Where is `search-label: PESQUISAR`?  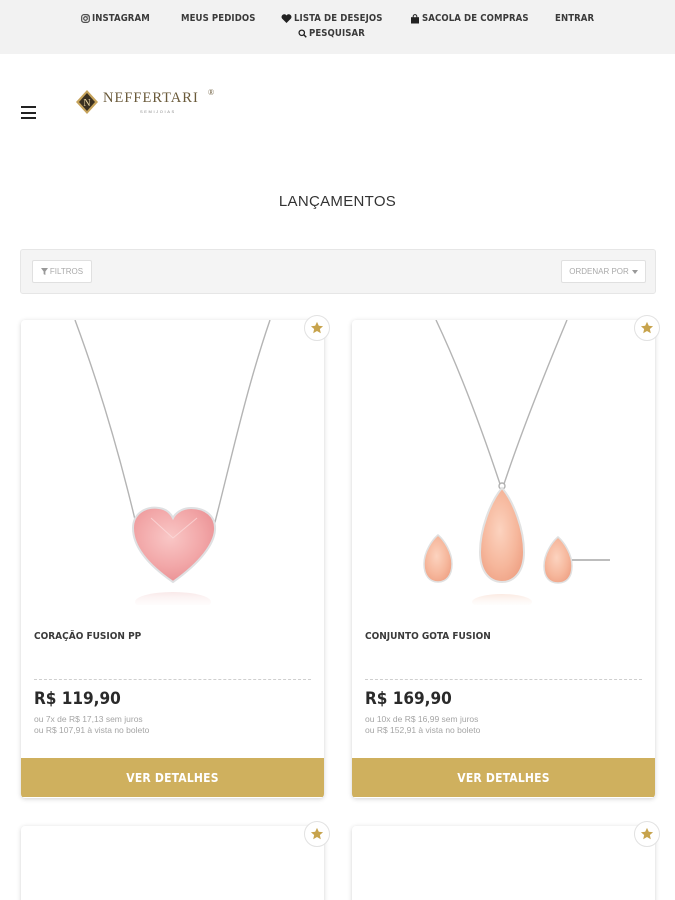
search-label: PESQUISAR is located at coordinates (337, 33).